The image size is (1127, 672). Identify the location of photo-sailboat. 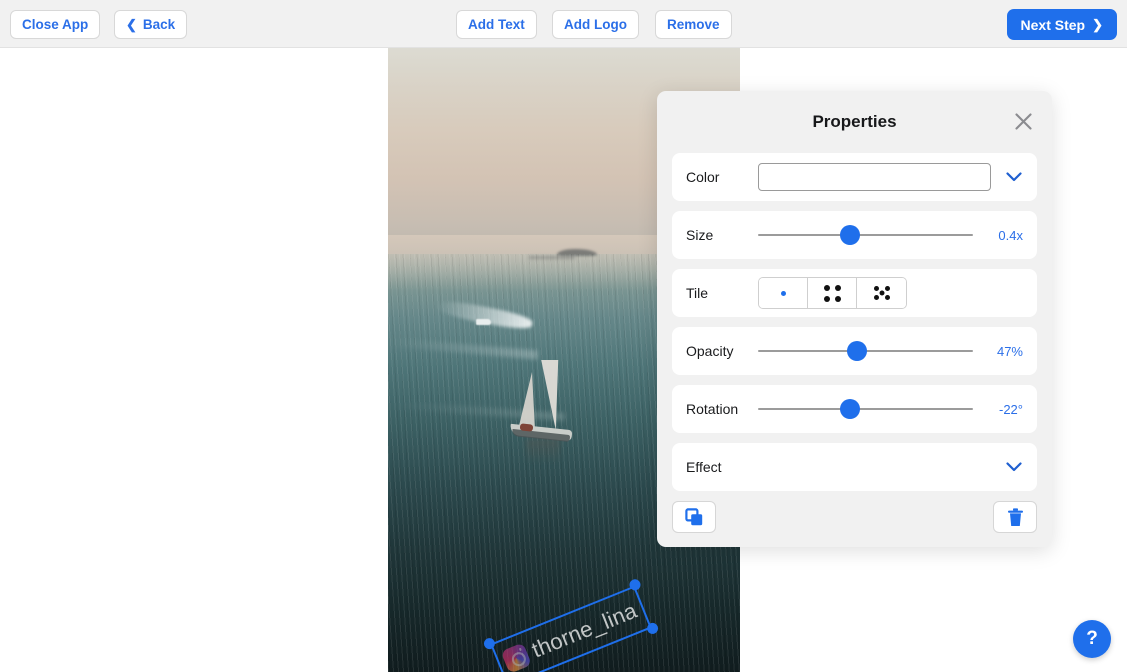
(543, 411).